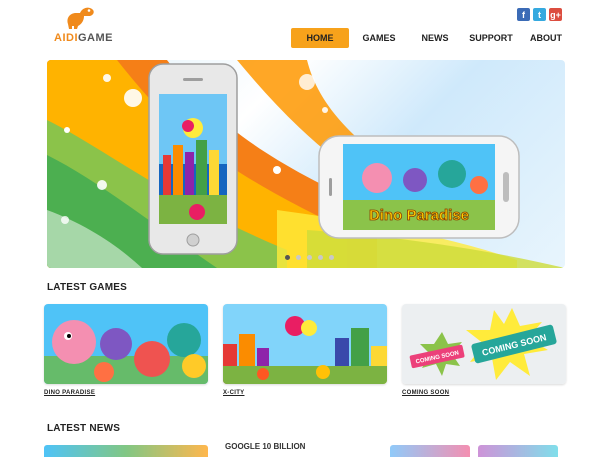 The image size is (600, 457). Describe the element at coordinates (80, 18) in the screenshot. I see `dino-logo-icon` at that location.